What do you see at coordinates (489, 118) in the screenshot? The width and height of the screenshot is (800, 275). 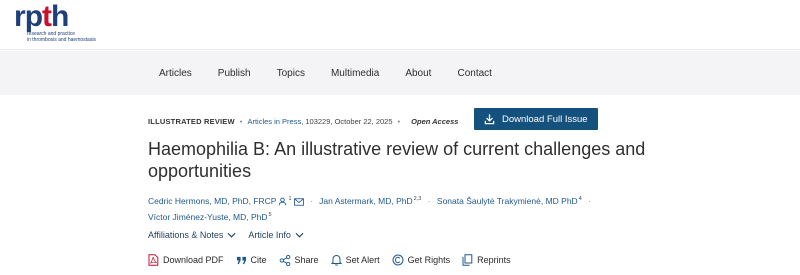 I see `download-icon` at bounding box center [489, 118].